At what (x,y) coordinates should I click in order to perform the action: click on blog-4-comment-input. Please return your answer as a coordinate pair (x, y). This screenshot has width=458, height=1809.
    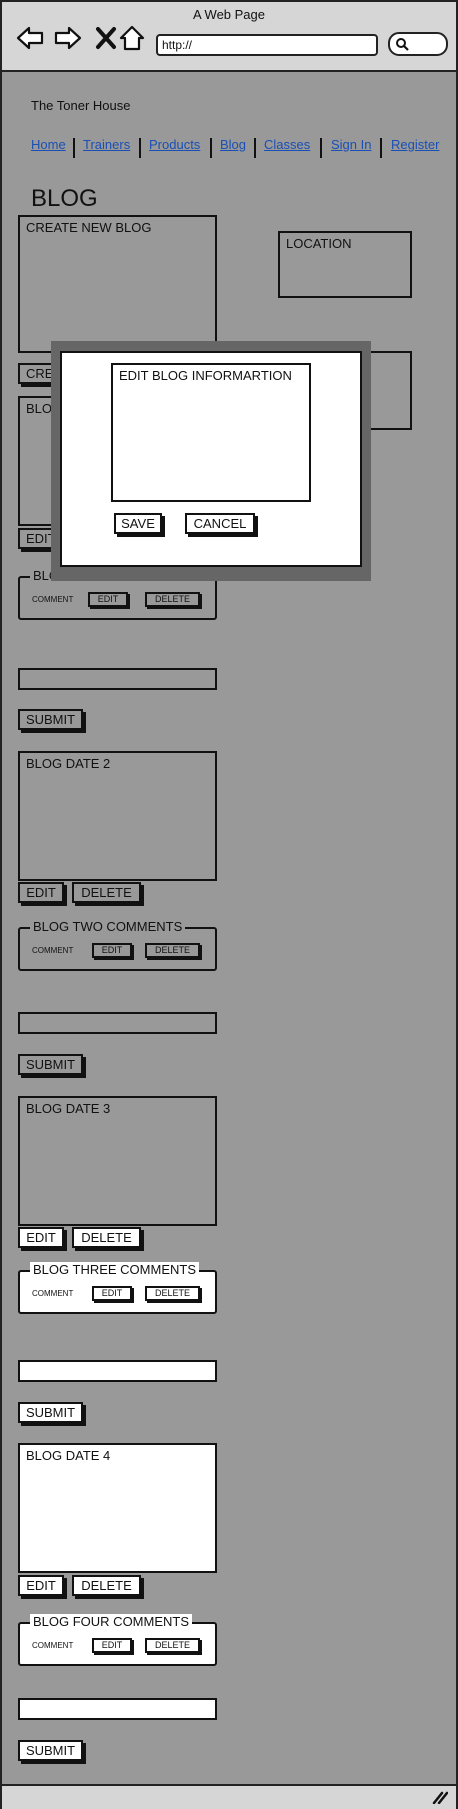
    Looking at the image, I should click on (117, 1709).